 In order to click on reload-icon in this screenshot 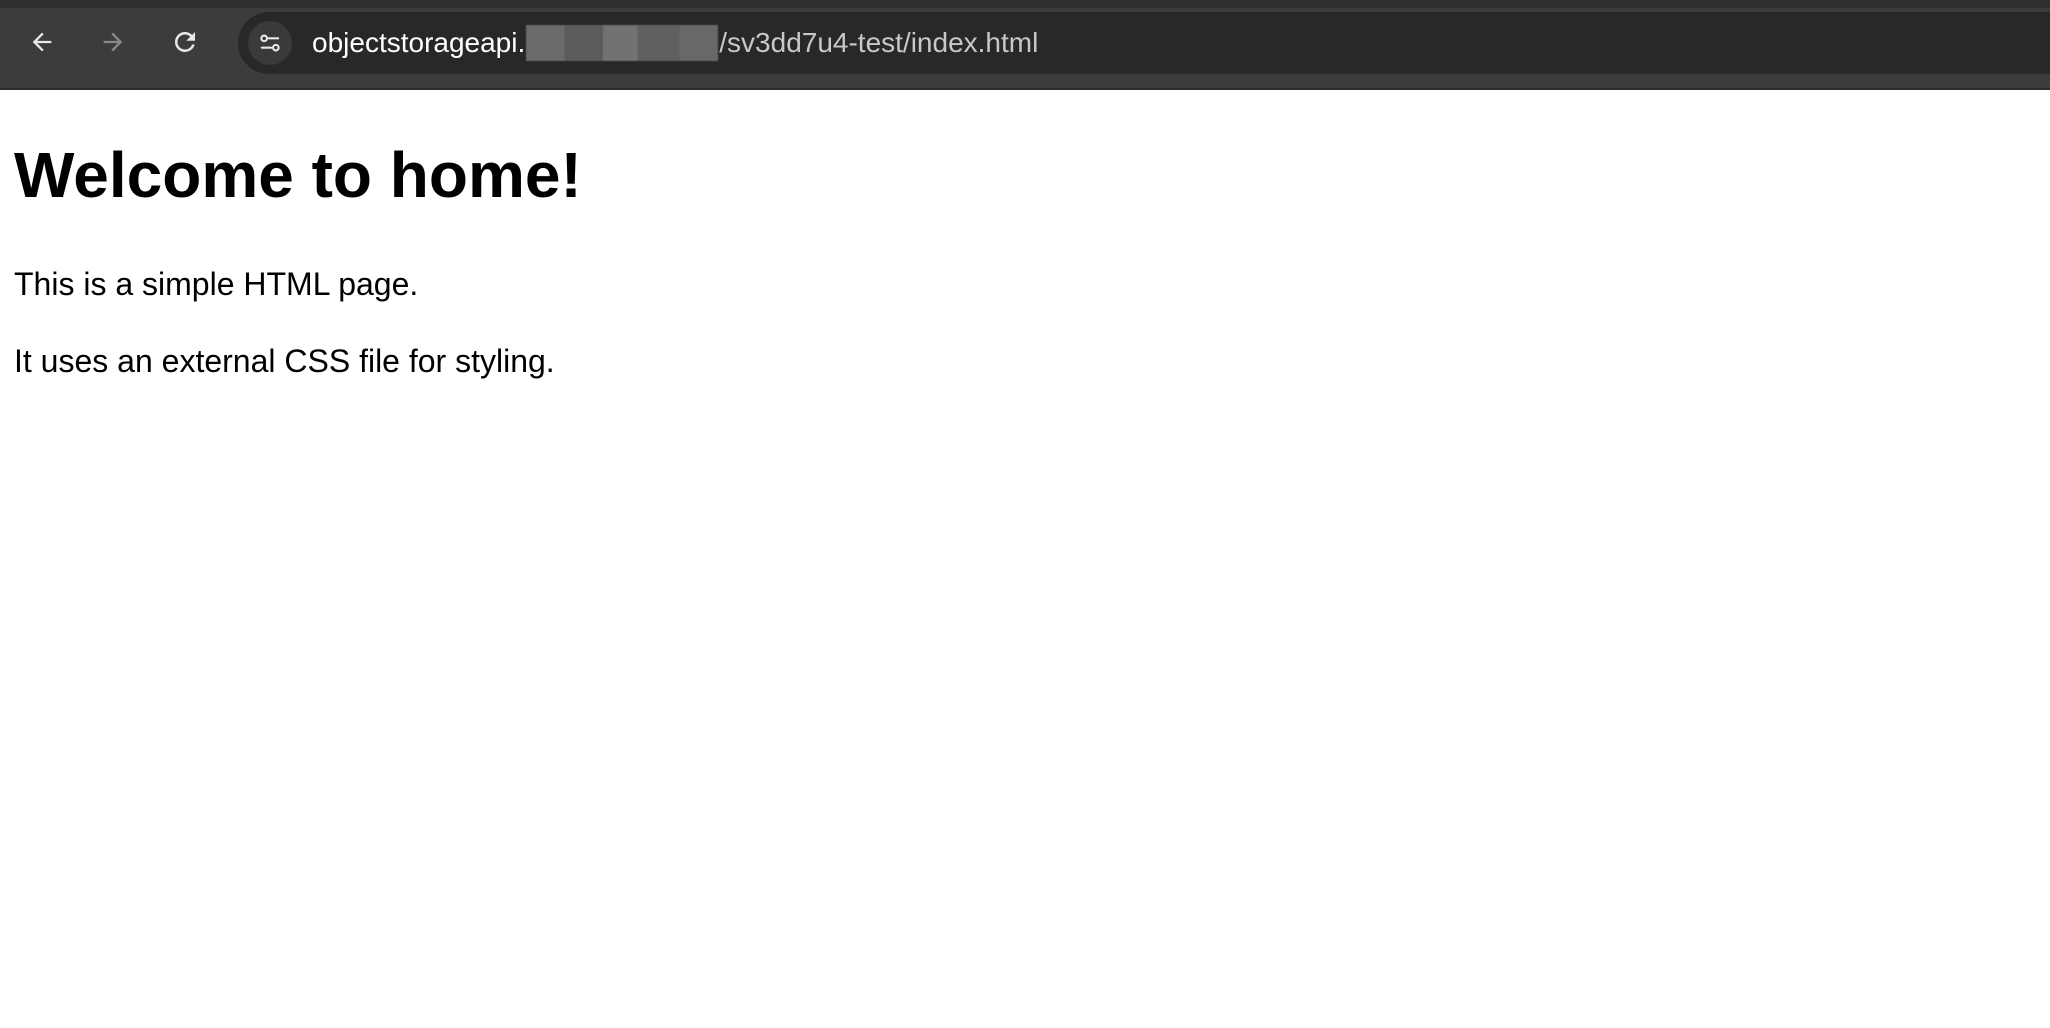, I will do `click(184, 41)`.